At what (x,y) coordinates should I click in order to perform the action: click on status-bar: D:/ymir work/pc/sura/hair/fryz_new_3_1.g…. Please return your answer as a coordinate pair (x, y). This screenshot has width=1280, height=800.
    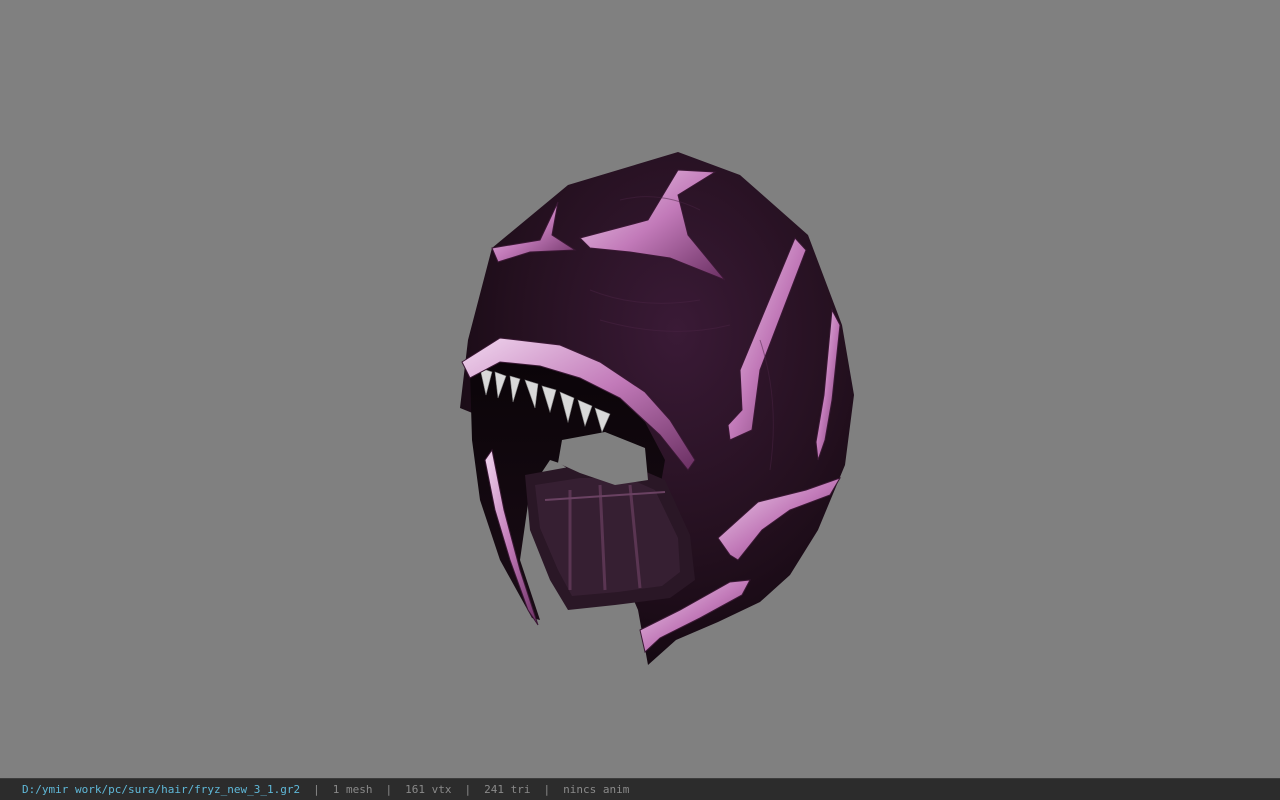
    Looking at the image, I should click on (640, 789).